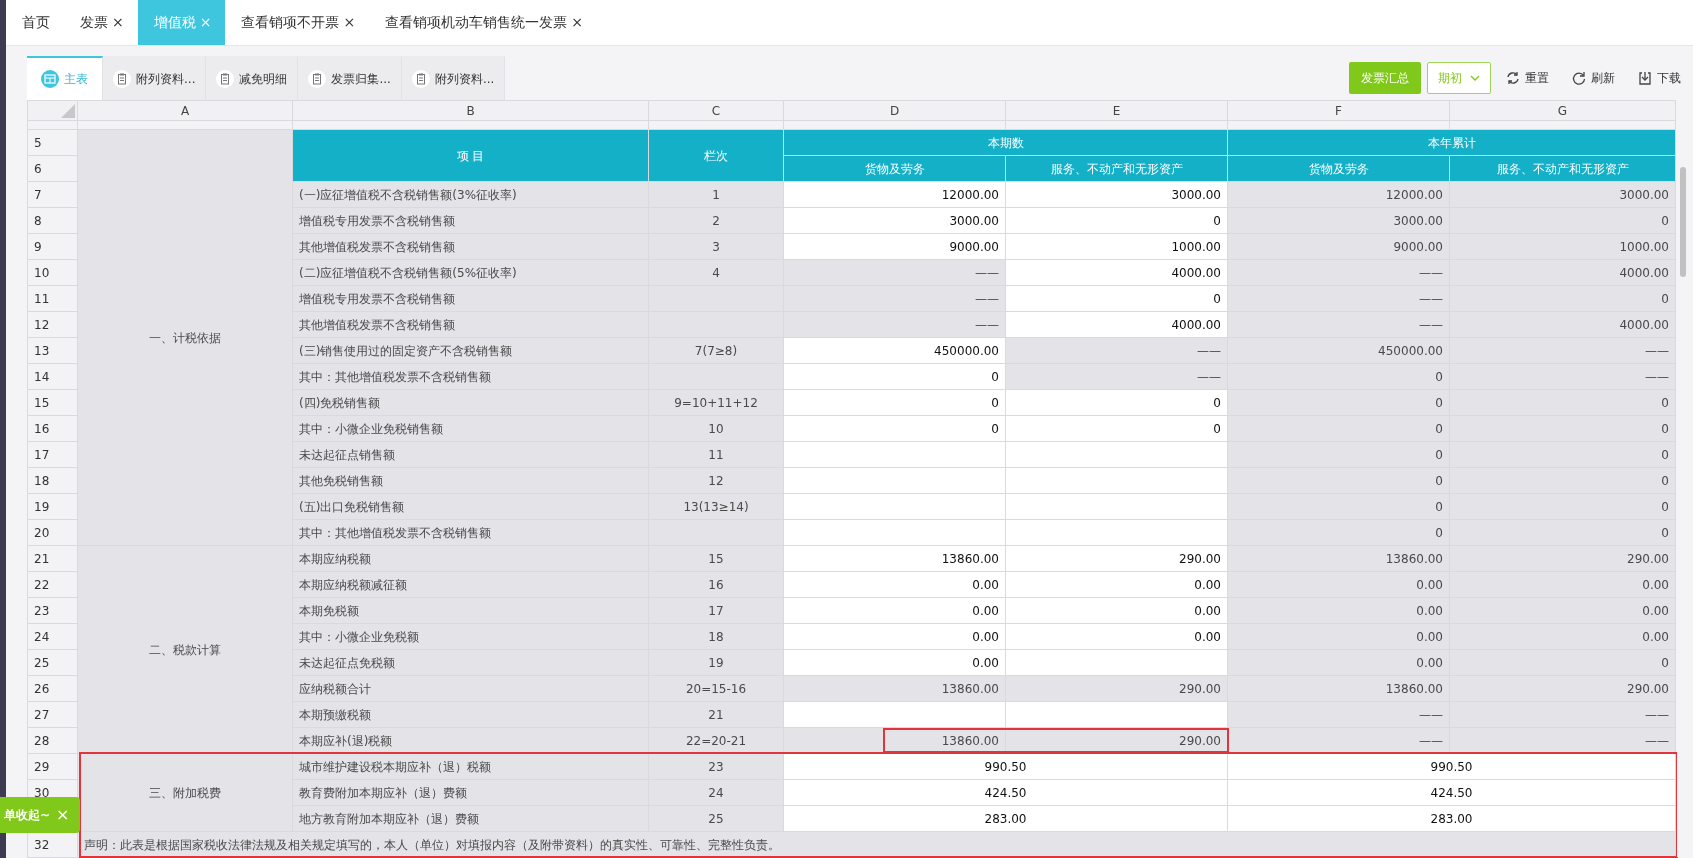 The image size is (1693, 858). What do you see at coordinates (1338, 350) in the screenshot?
I see `table-cell: 450000.00` at bounding box center [1338, 350].